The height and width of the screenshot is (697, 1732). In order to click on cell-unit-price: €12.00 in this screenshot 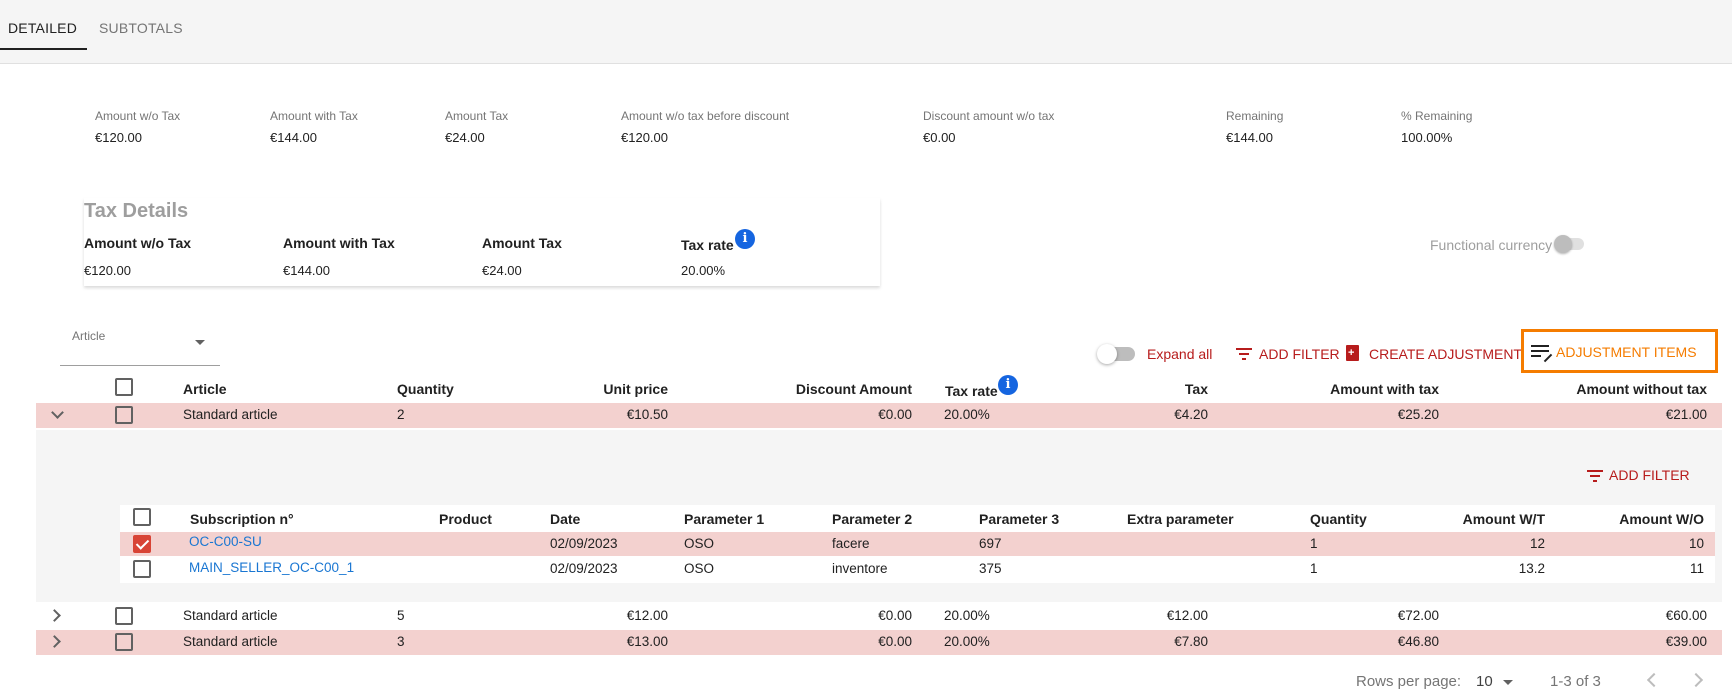, I will do `click(647, 615)`.